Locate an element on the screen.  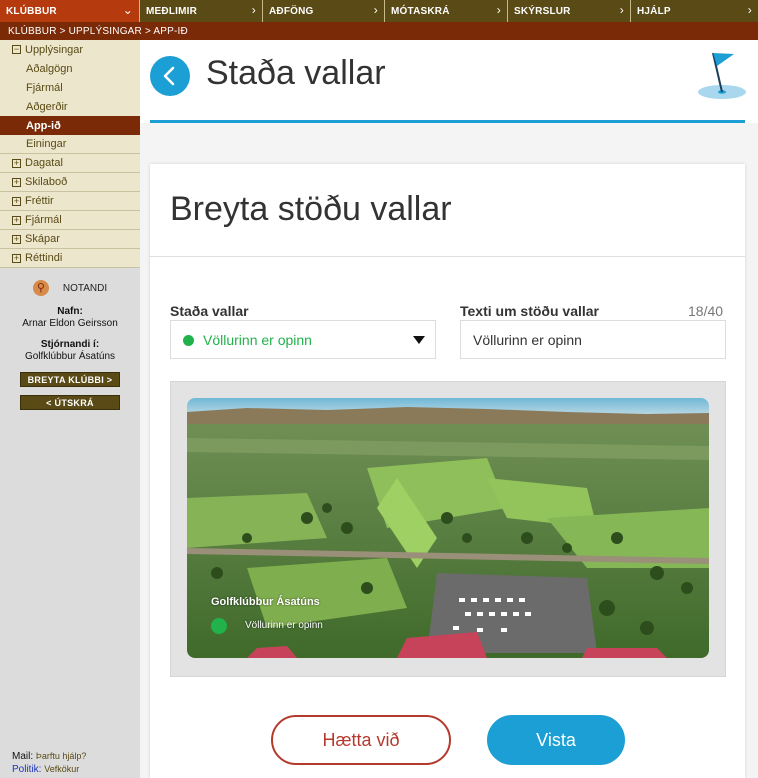
golf-flag-icon is located at coordinates (722, 75).